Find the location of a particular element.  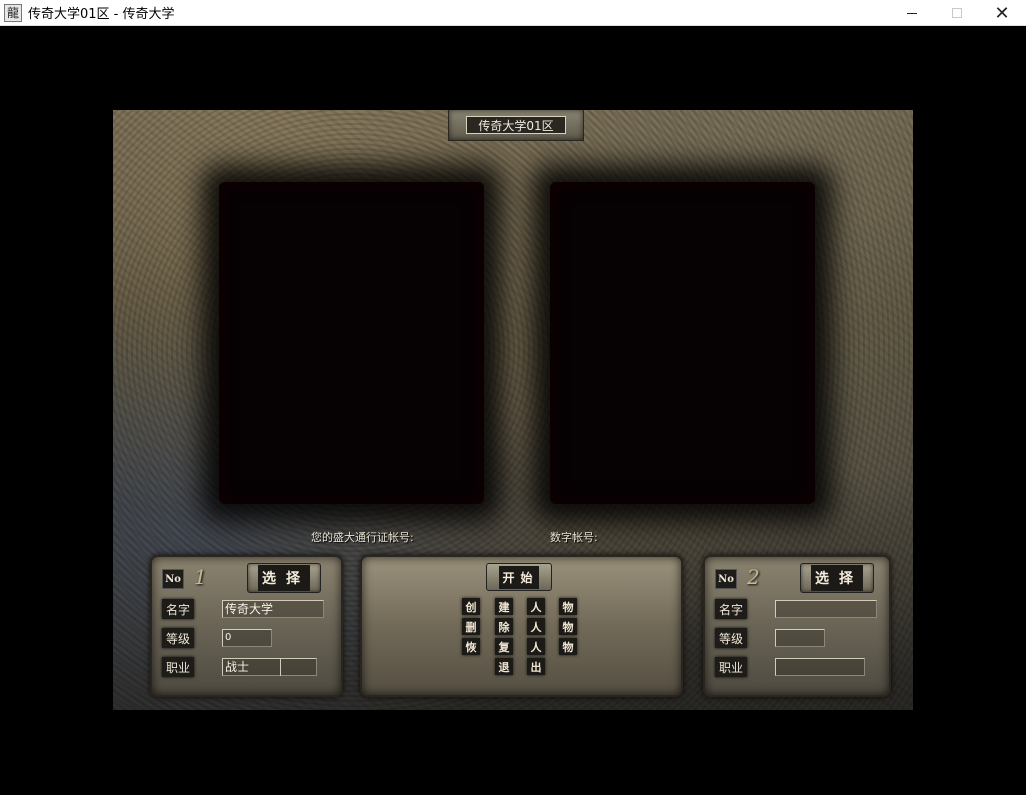

app-dragon-icon: 龍 is located at coordinates (13, 12).